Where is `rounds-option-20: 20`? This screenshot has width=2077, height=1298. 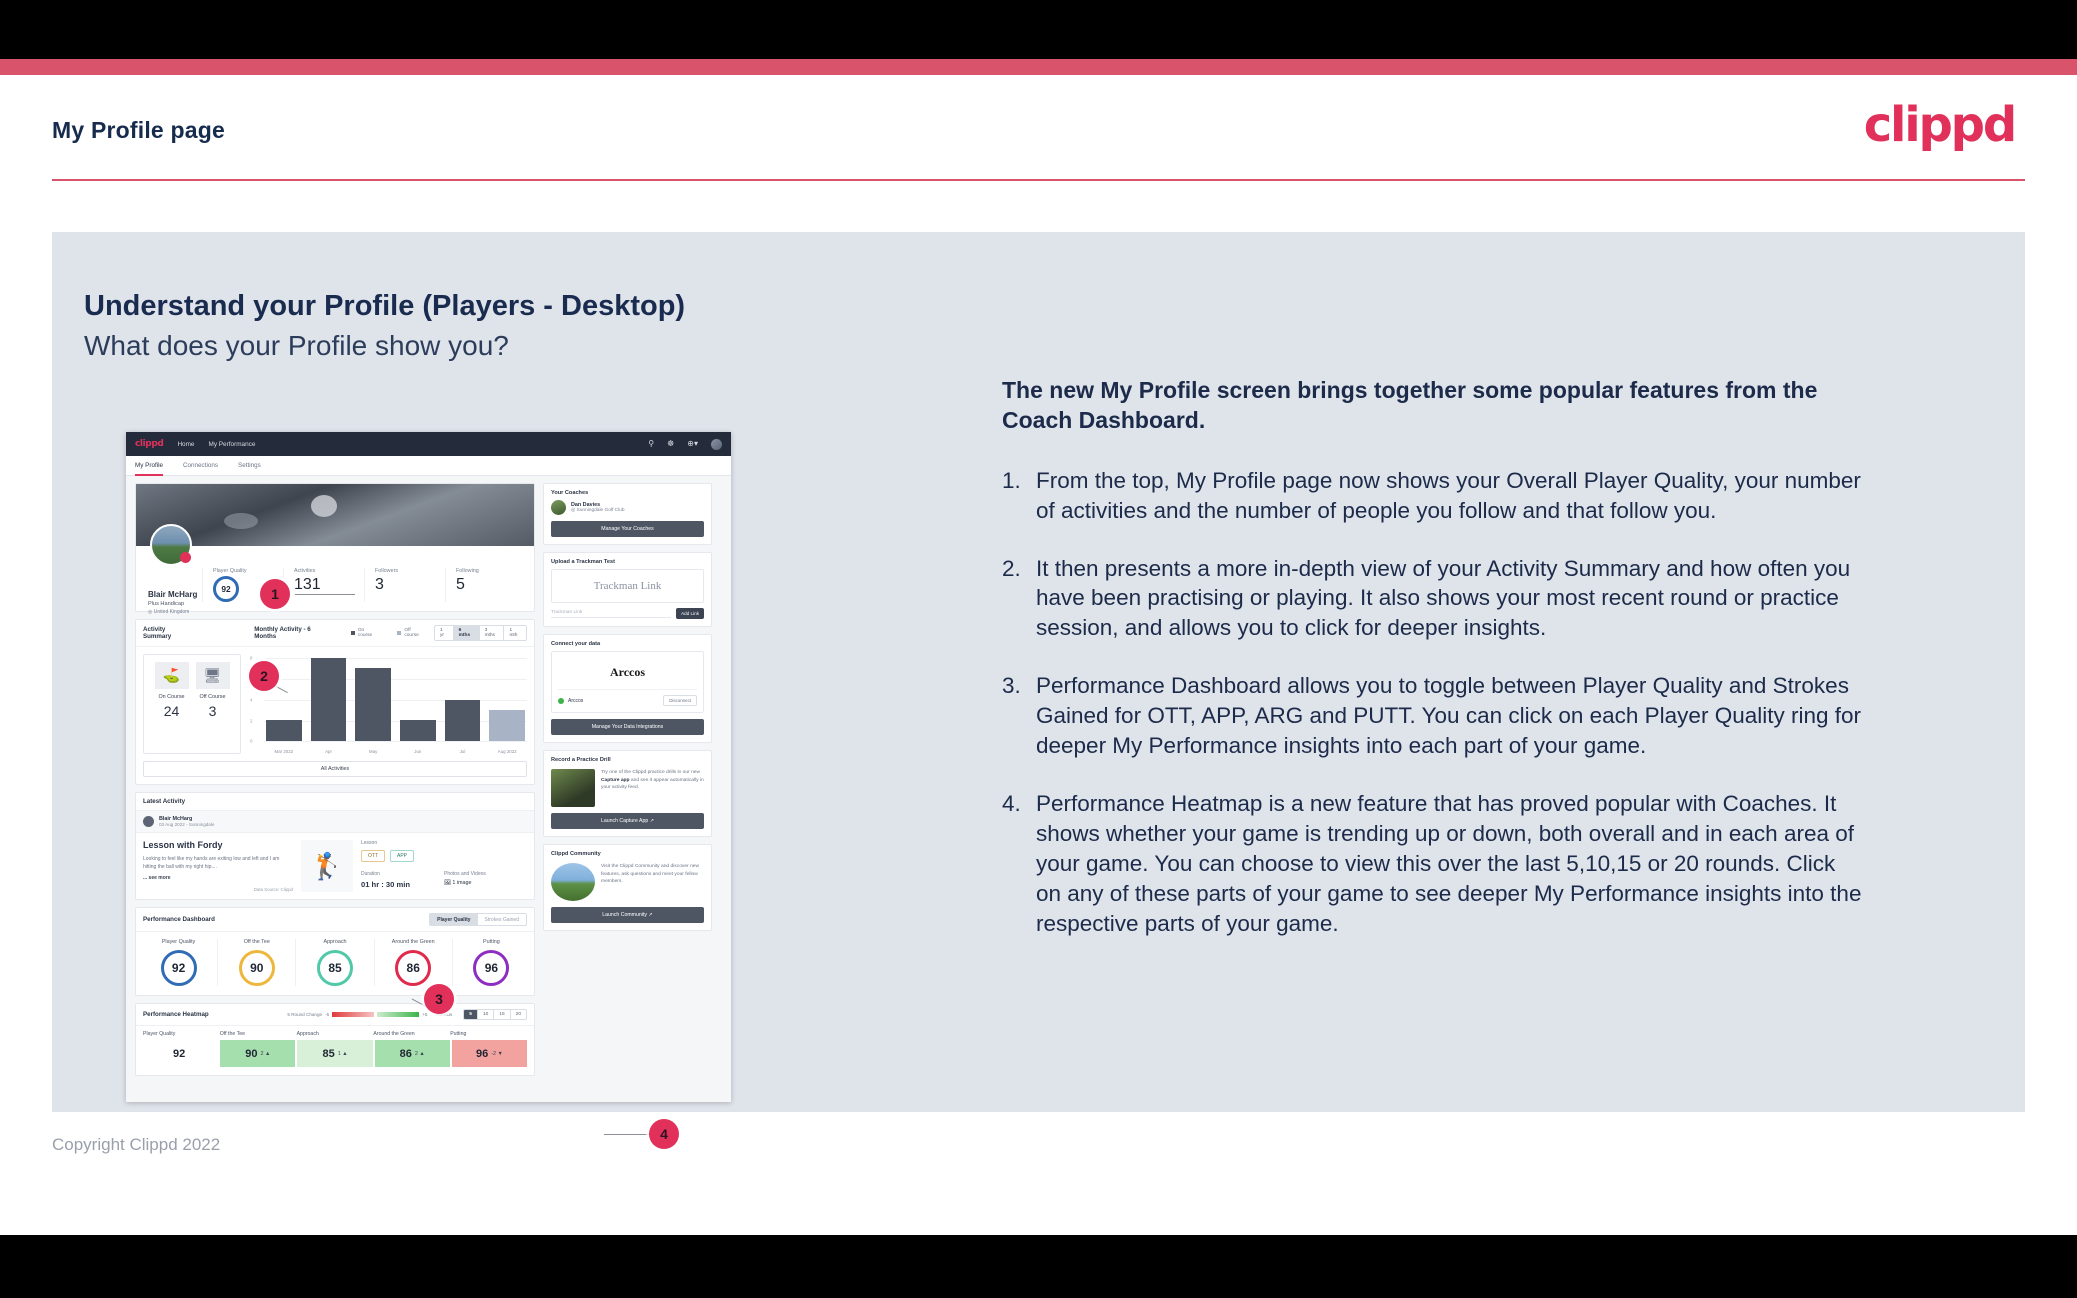 rounds-option-20: 20 is located at coordinates (517, 1014).